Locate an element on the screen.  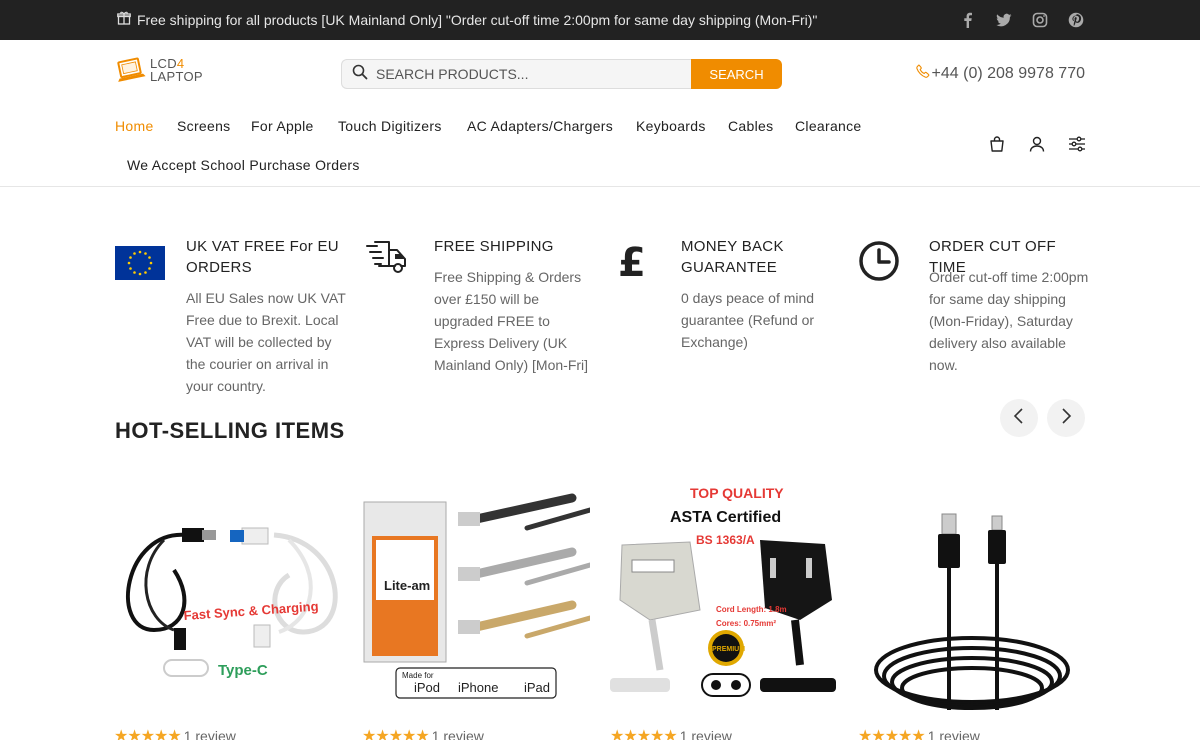
feature-title: FREE SHIPPING is located at coordinates (494, 246).